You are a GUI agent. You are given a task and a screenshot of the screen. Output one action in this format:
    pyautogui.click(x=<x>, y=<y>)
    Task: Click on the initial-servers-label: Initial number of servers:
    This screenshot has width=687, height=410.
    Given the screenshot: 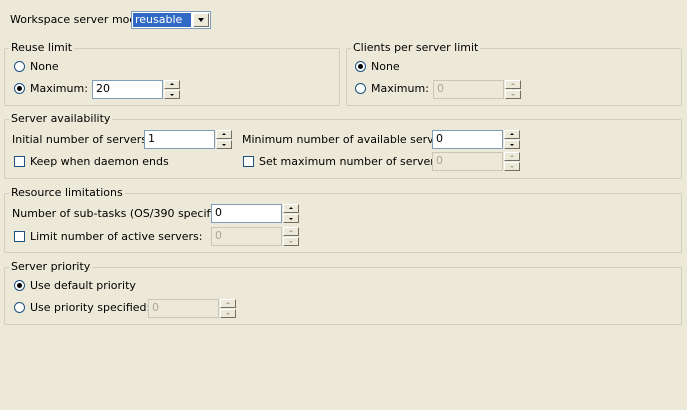 What is the action you would take?
    pyautogui.click(x=81, y=139)
    